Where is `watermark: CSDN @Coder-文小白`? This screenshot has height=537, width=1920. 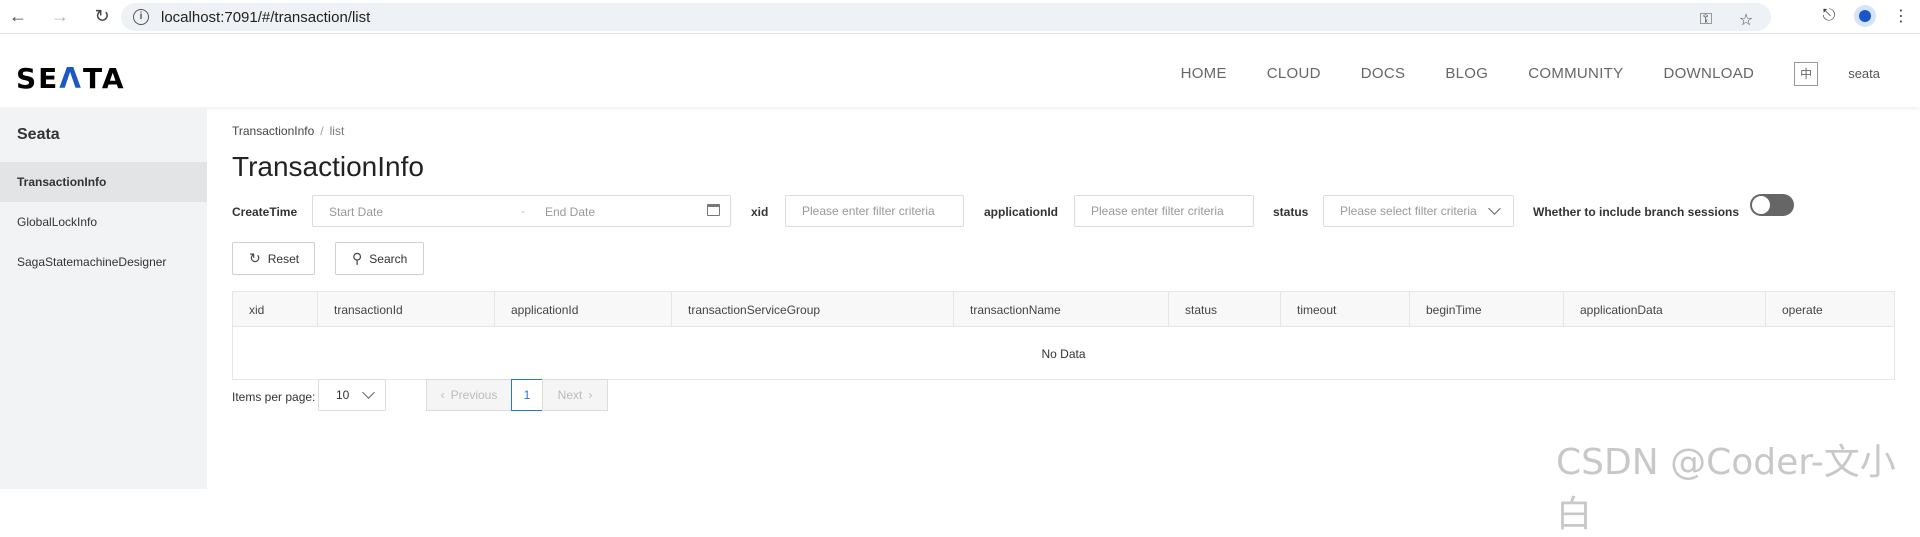
watermark: CSDN @Coder-文小白 is located at coordinates (1726, 488).